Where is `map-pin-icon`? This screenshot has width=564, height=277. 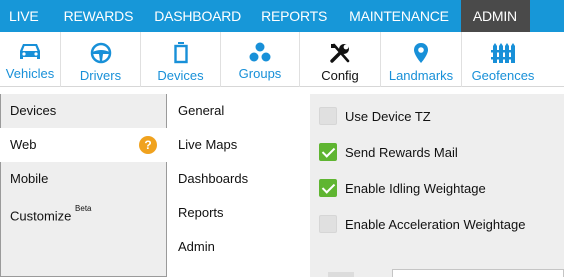 map-pin-icon is located at coordinates (421, 53).